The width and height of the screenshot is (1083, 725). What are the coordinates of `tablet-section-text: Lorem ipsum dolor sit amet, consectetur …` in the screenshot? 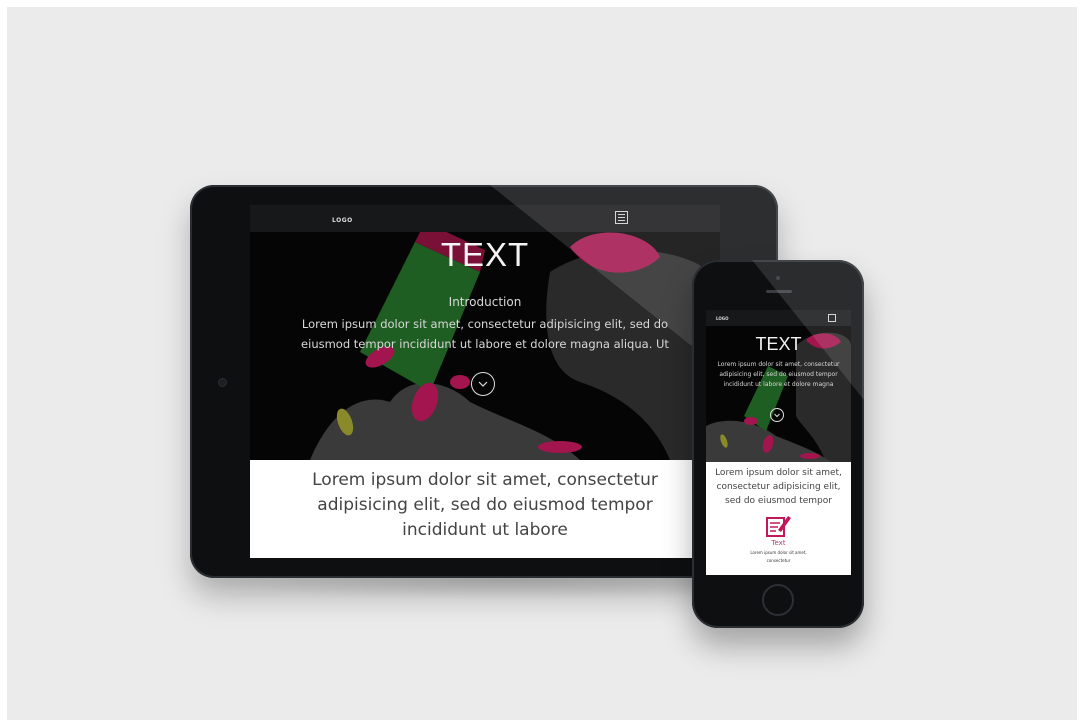 It's located at (485, 505).